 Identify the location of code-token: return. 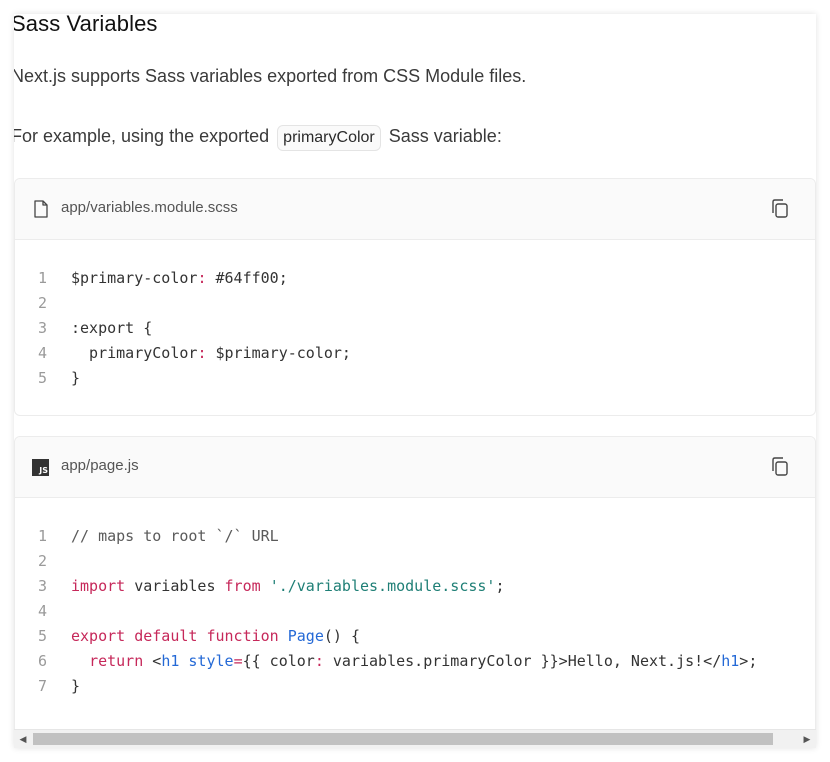
(116, 661).